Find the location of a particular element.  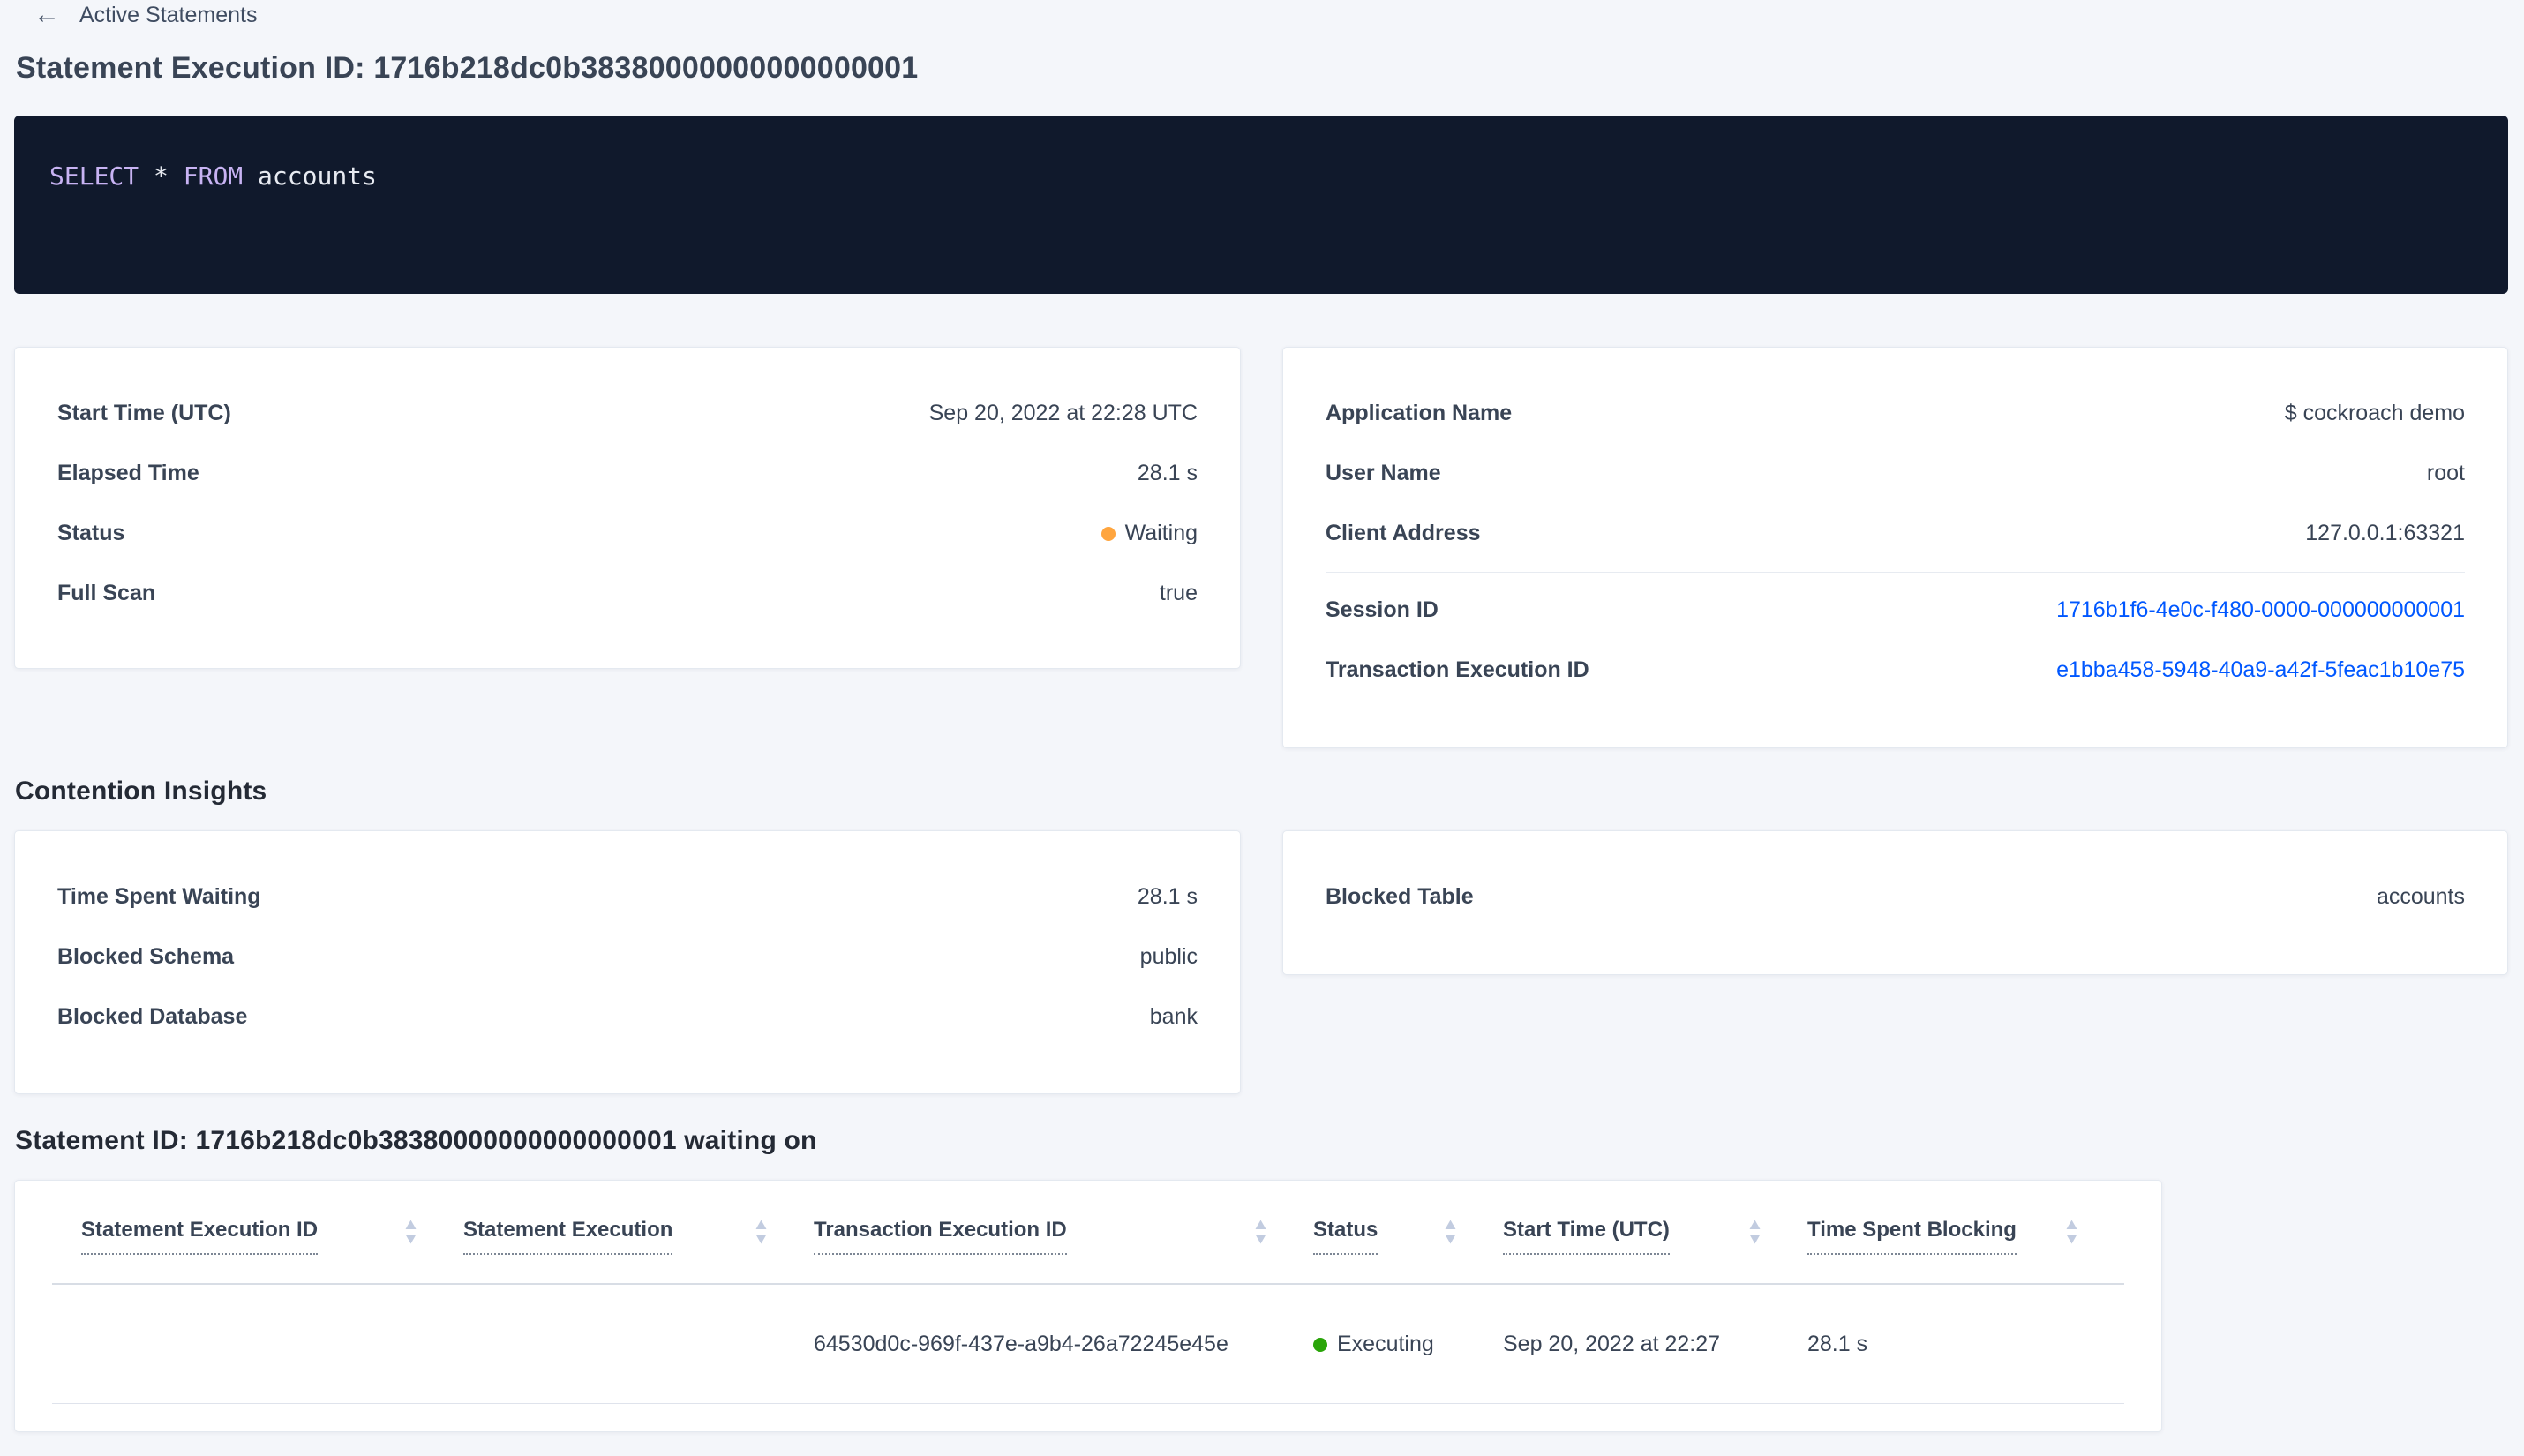

transaction-execution-id-header-label: Transaction Execution ID is located at coordinates (940, 1236).